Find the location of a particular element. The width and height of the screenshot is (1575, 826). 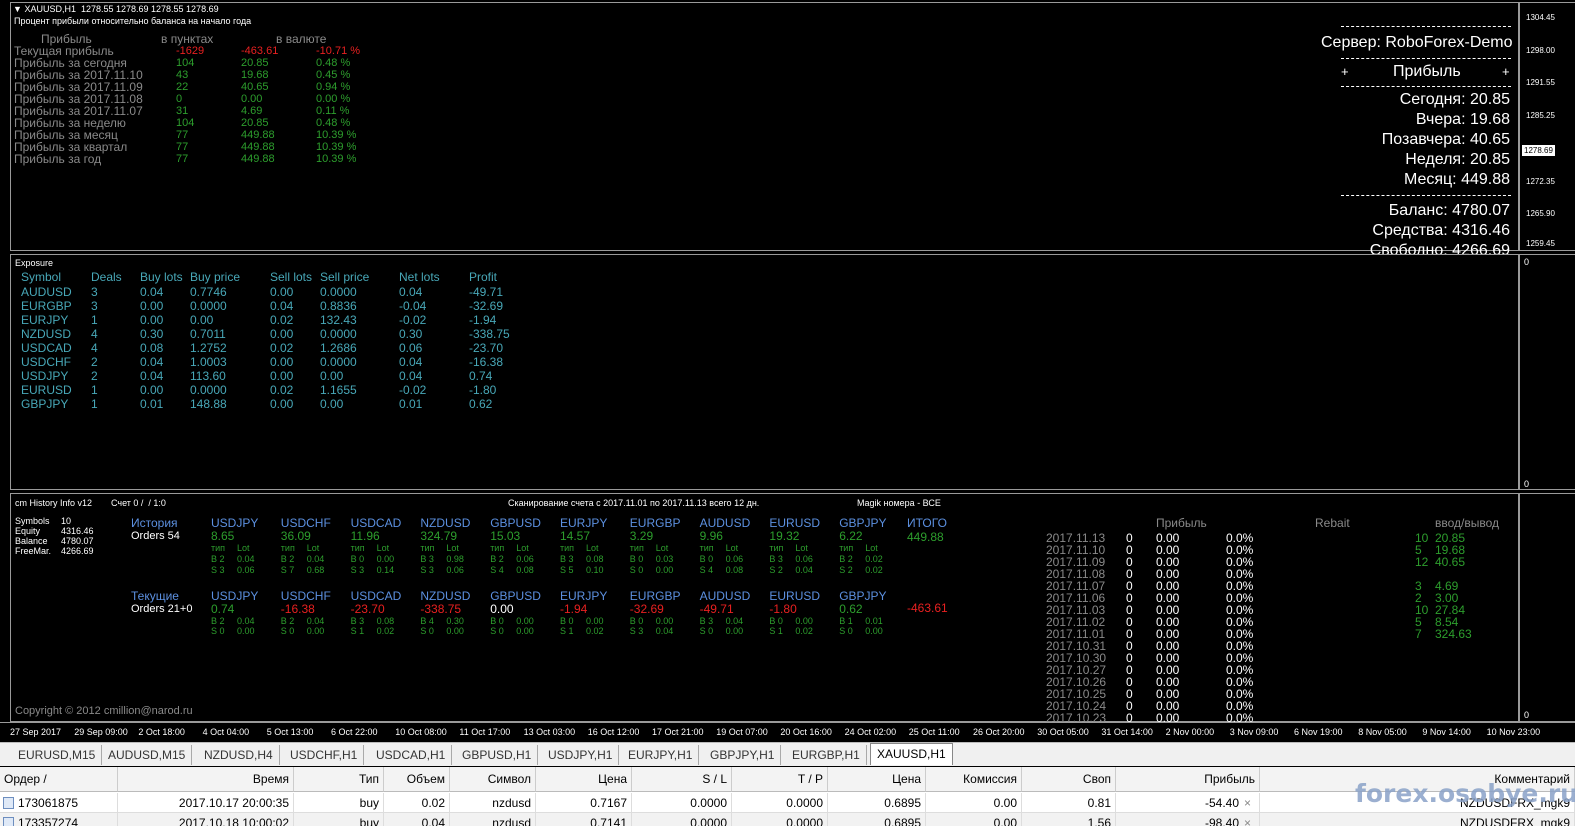

exposure-cell: 0.02 is located at coordinates (282, 390).